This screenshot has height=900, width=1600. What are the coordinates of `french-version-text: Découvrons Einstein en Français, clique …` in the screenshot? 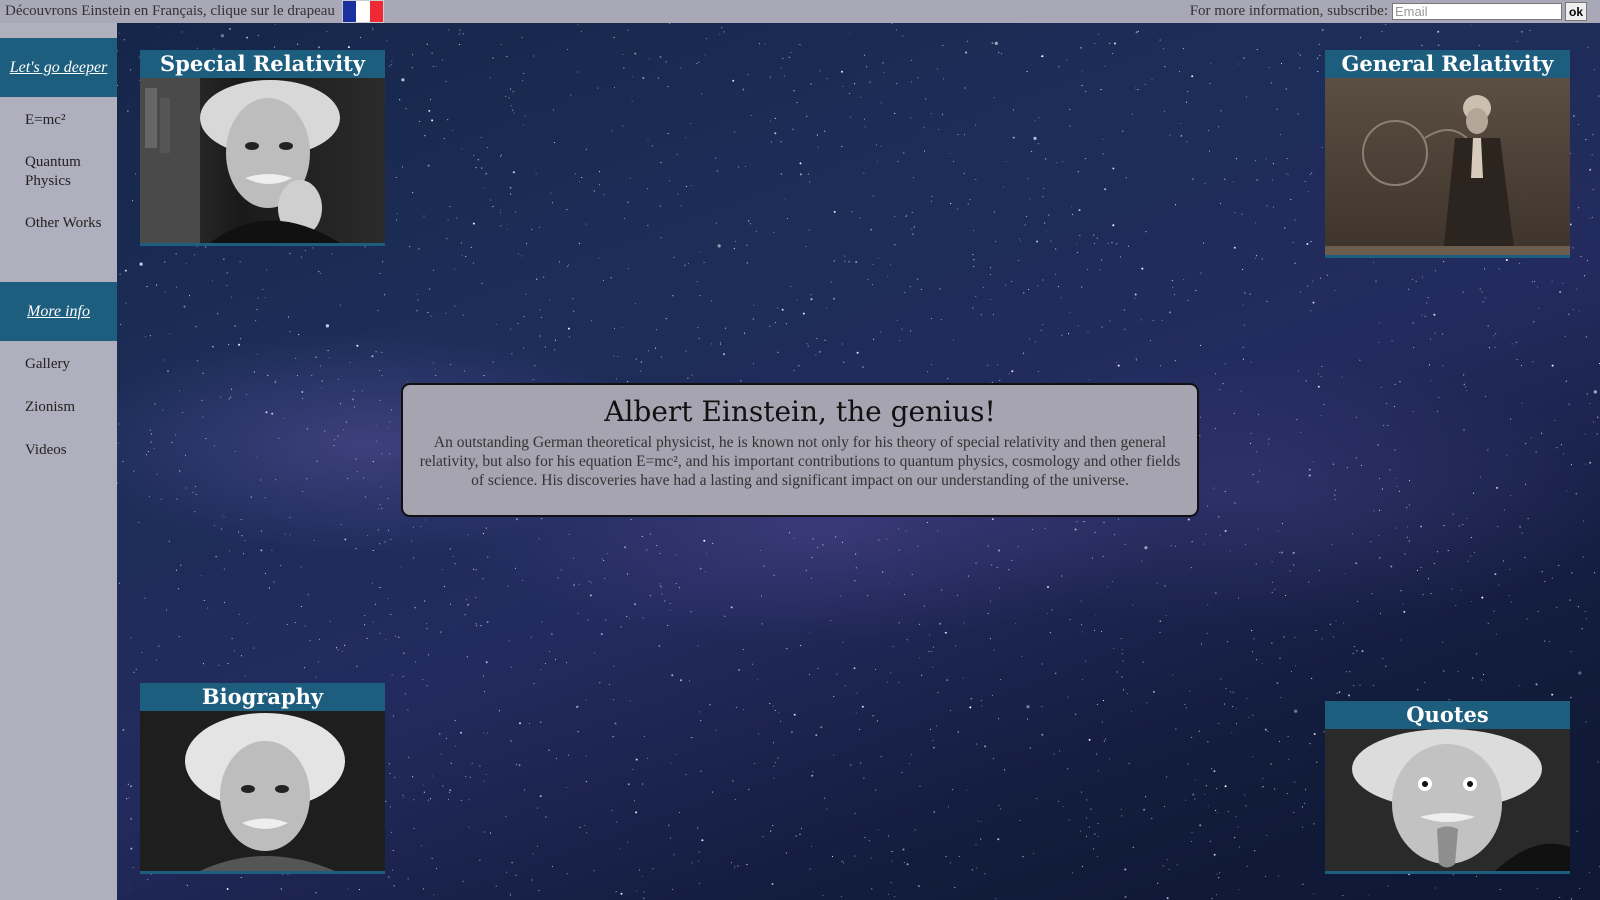 It's located at (170, 11).